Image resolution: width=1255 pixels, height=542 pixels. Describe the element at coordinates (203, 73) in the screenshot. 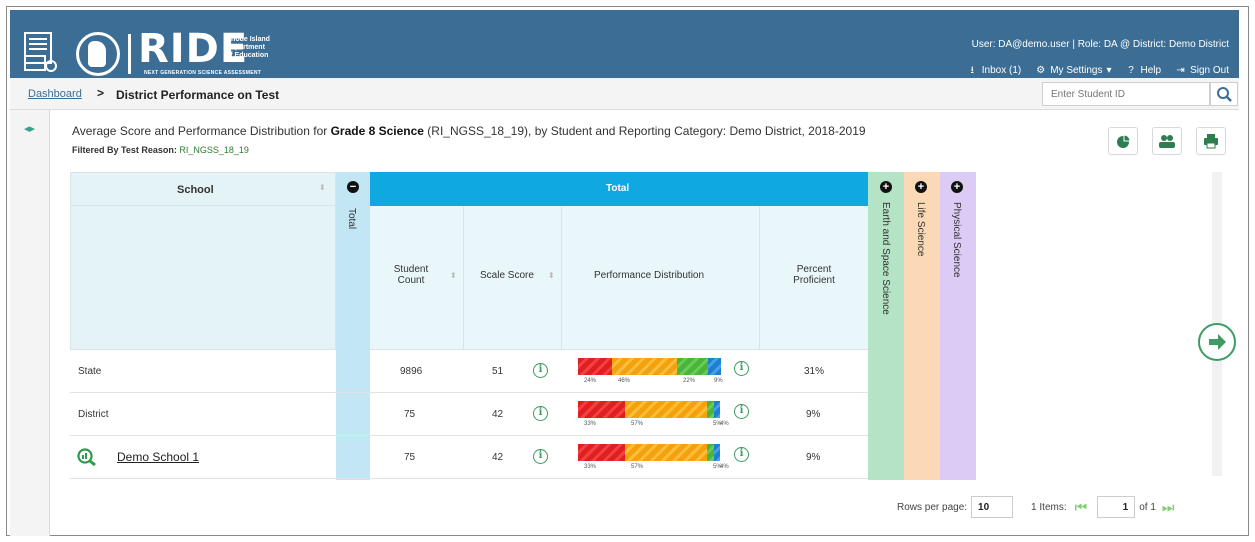

I see `brand-tagline: NEXT GENERATION SCIENCE ASSESSMENT` at that location.